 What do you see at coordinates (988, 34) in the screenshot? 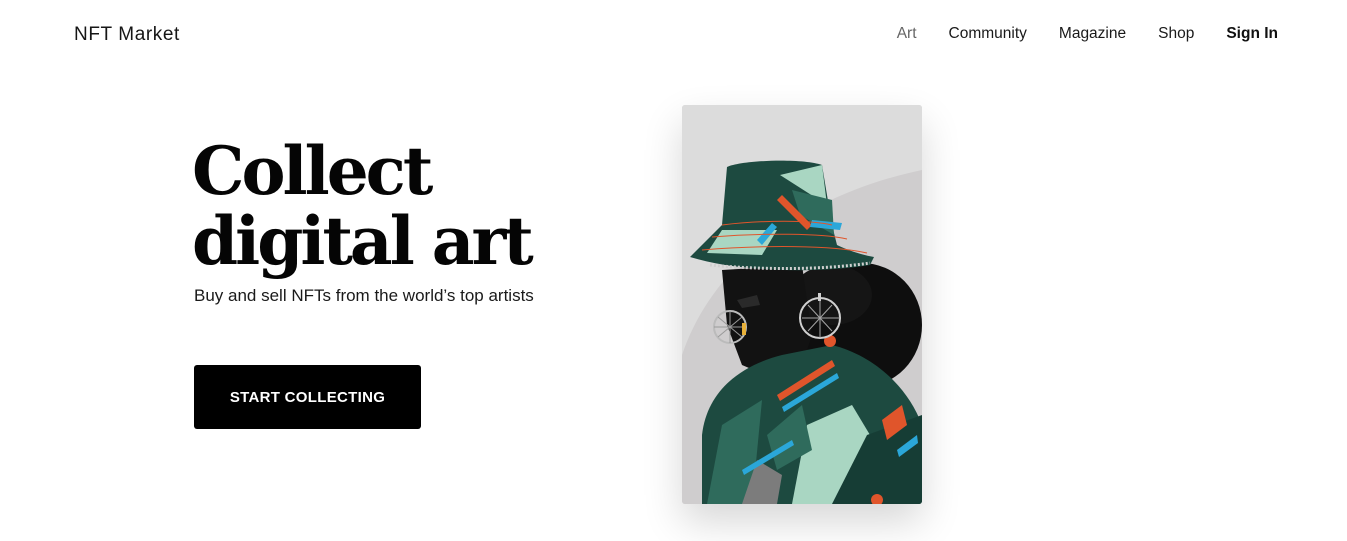
I see `nav-item-community: Community` at bounding box center [988, 34].